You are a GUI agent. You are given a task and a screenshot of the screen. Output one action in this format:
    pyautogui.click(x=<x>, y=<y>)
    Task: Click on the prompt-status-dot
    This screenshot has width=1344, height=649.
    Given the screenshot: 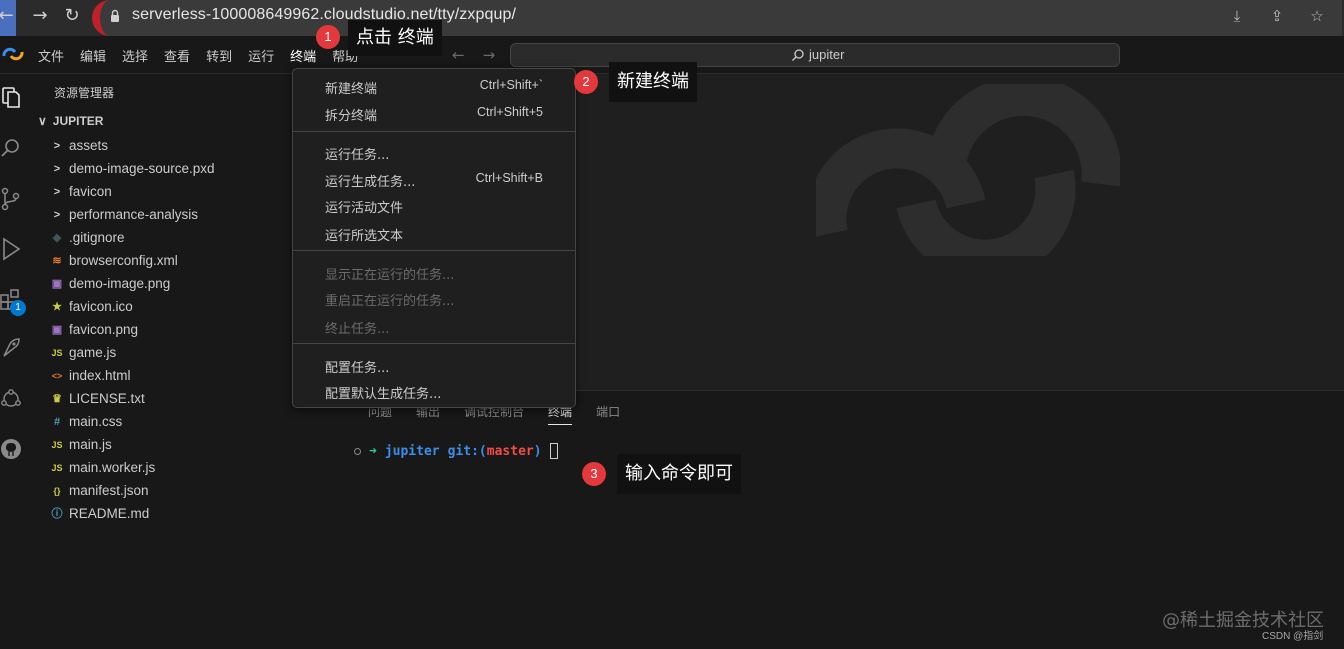 What is the action you would take?
    pyautogui.click(x=357, y=451)
    